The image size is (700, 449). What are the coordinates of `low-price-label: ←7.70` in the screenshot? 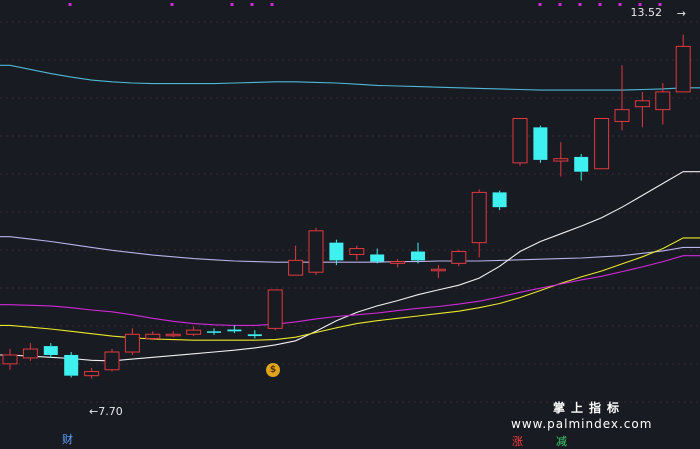 It's located at (106, 411).